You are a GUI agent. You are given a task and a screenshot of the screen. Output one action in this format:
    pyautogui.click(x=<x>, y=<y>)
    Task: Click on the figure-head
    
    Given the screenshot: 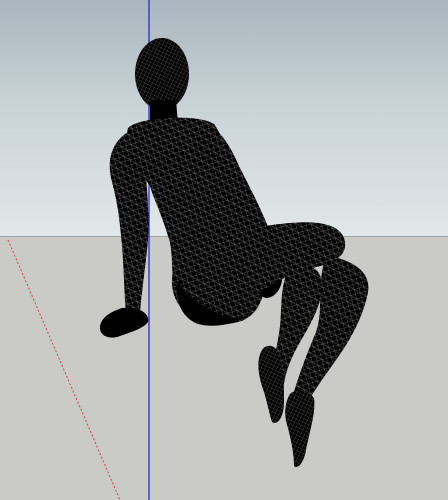 What is the action you would take?
    pyautogui.click(x=162, y=74)
    